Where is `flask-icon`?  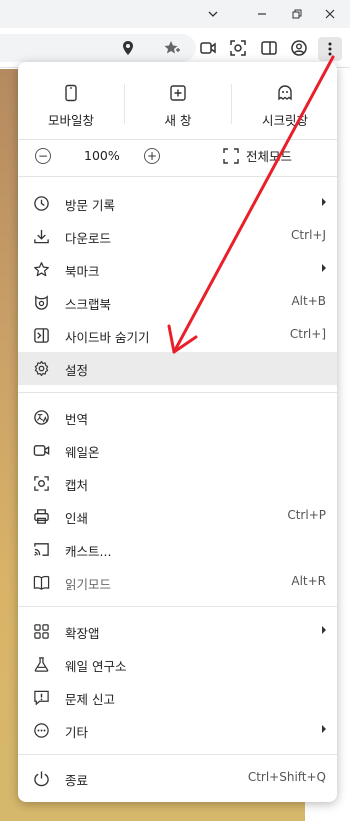 flask-icon is located at coordinates (41, 664).